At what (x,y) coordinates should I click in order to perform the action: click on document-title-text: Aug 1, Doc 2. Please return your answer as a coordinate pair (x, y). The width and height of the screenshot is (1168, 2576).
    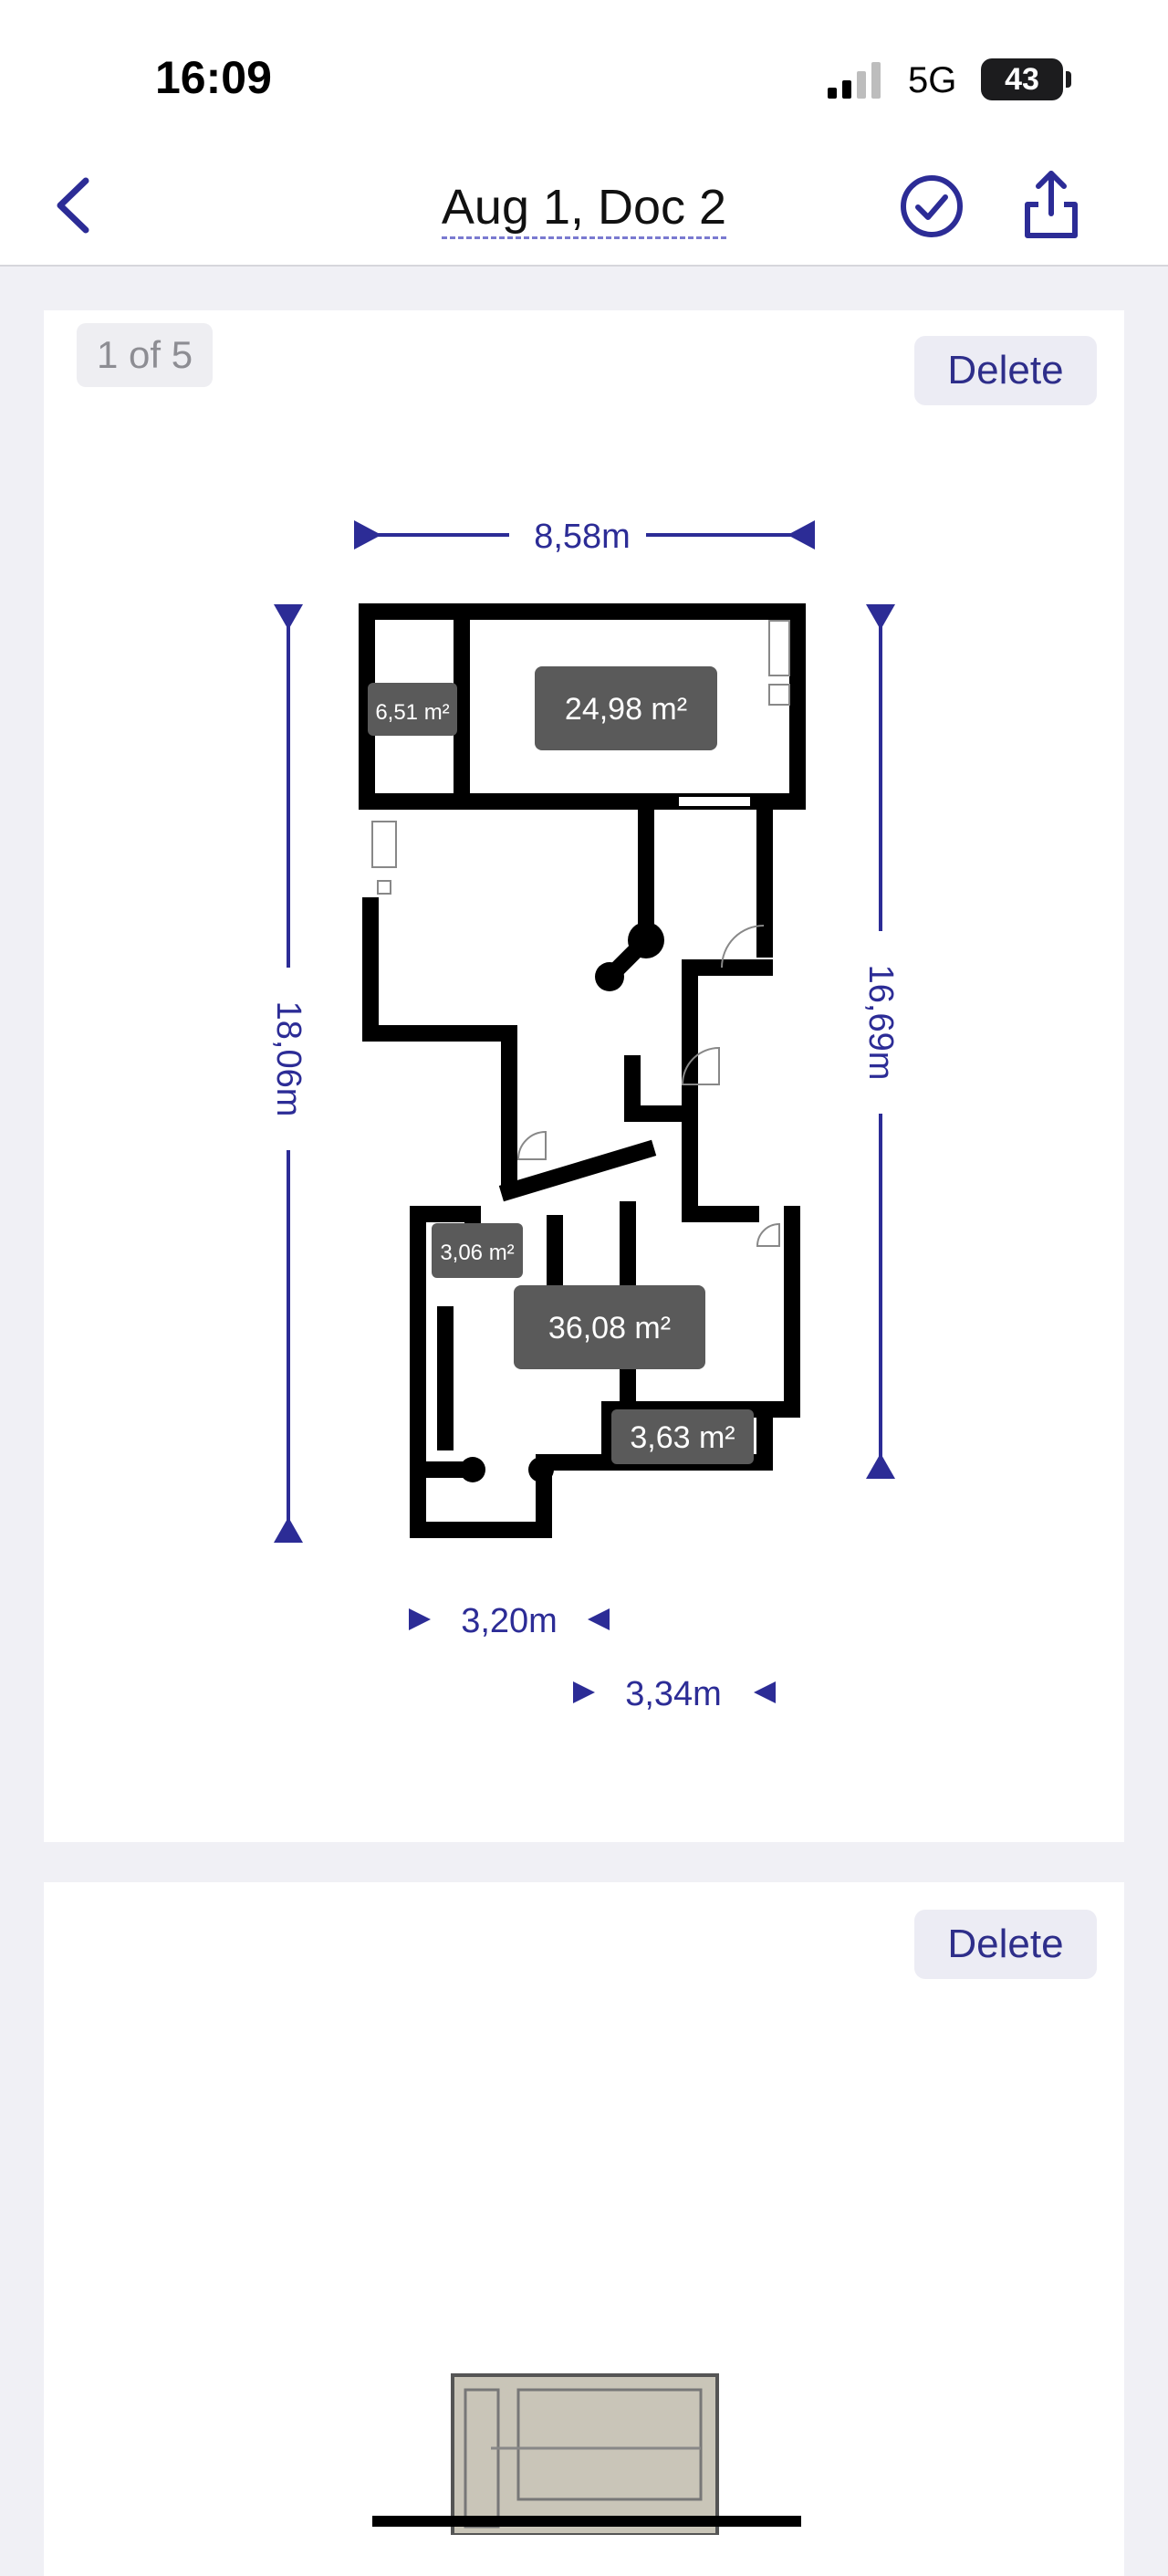
    Looking at the image, I should click on (584, 209).